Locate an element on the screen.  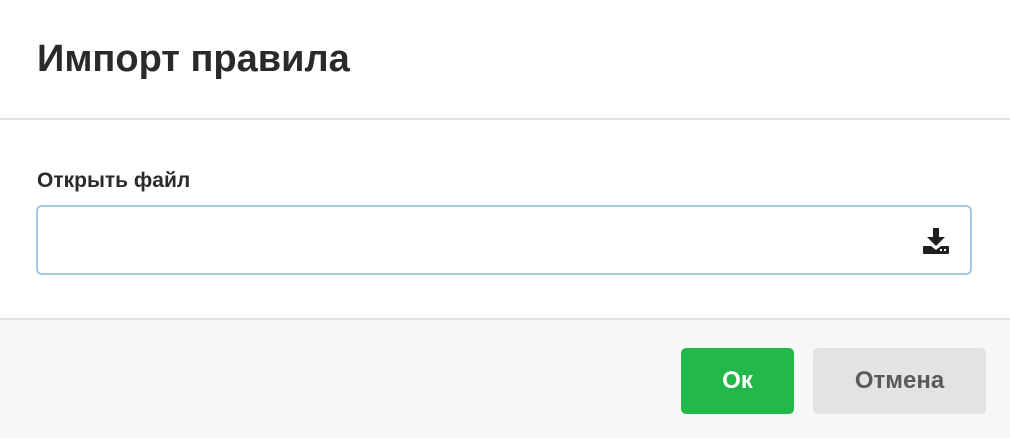
open-file-label: Открыть файл is located at coordinates (114, 180).